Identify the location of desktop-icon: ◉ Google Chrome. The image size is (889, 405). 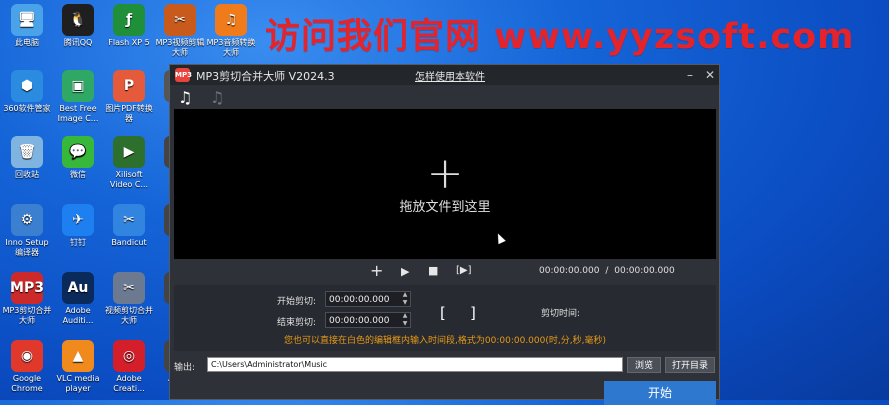
(27, 367).